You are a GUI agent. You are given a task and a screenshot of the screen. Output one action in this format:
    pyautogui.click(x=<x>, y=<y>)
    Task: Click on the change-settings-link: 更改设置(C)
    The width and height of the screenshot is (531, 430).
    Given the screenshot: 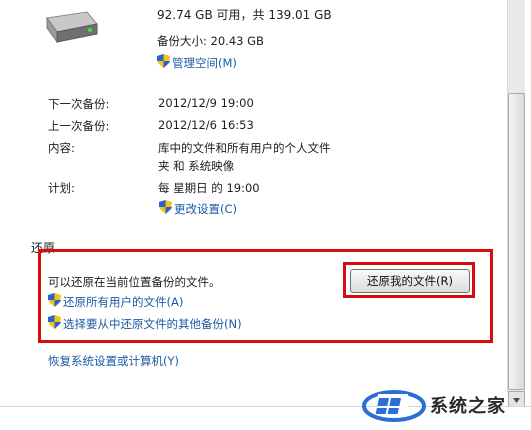 What is the action you would take?
    pyautogui.click(x=205, y=209)
    